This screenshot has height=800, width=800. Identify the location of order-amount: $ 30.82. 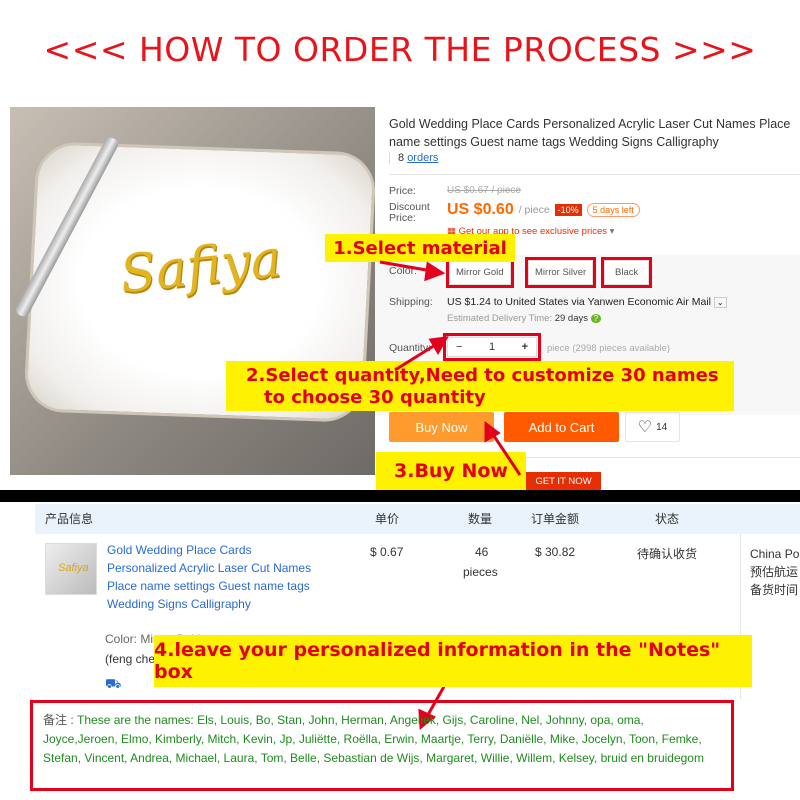
(555, 552).